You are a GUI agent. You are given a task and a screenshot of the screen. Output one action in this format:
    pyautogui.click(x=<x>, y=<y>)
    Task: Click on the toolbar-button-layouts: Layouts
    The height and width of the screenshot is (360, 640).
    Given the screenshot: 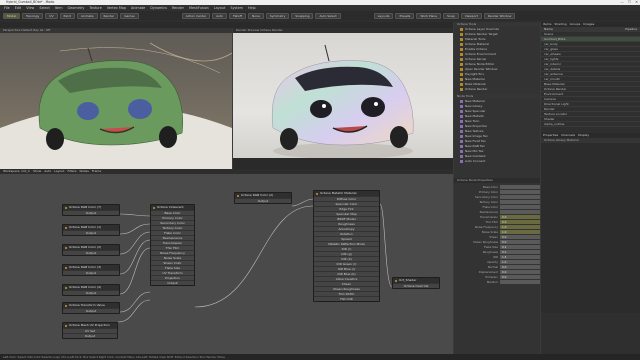 What is the action you would take?
    pyautogui.click(x=383, y=15)
    